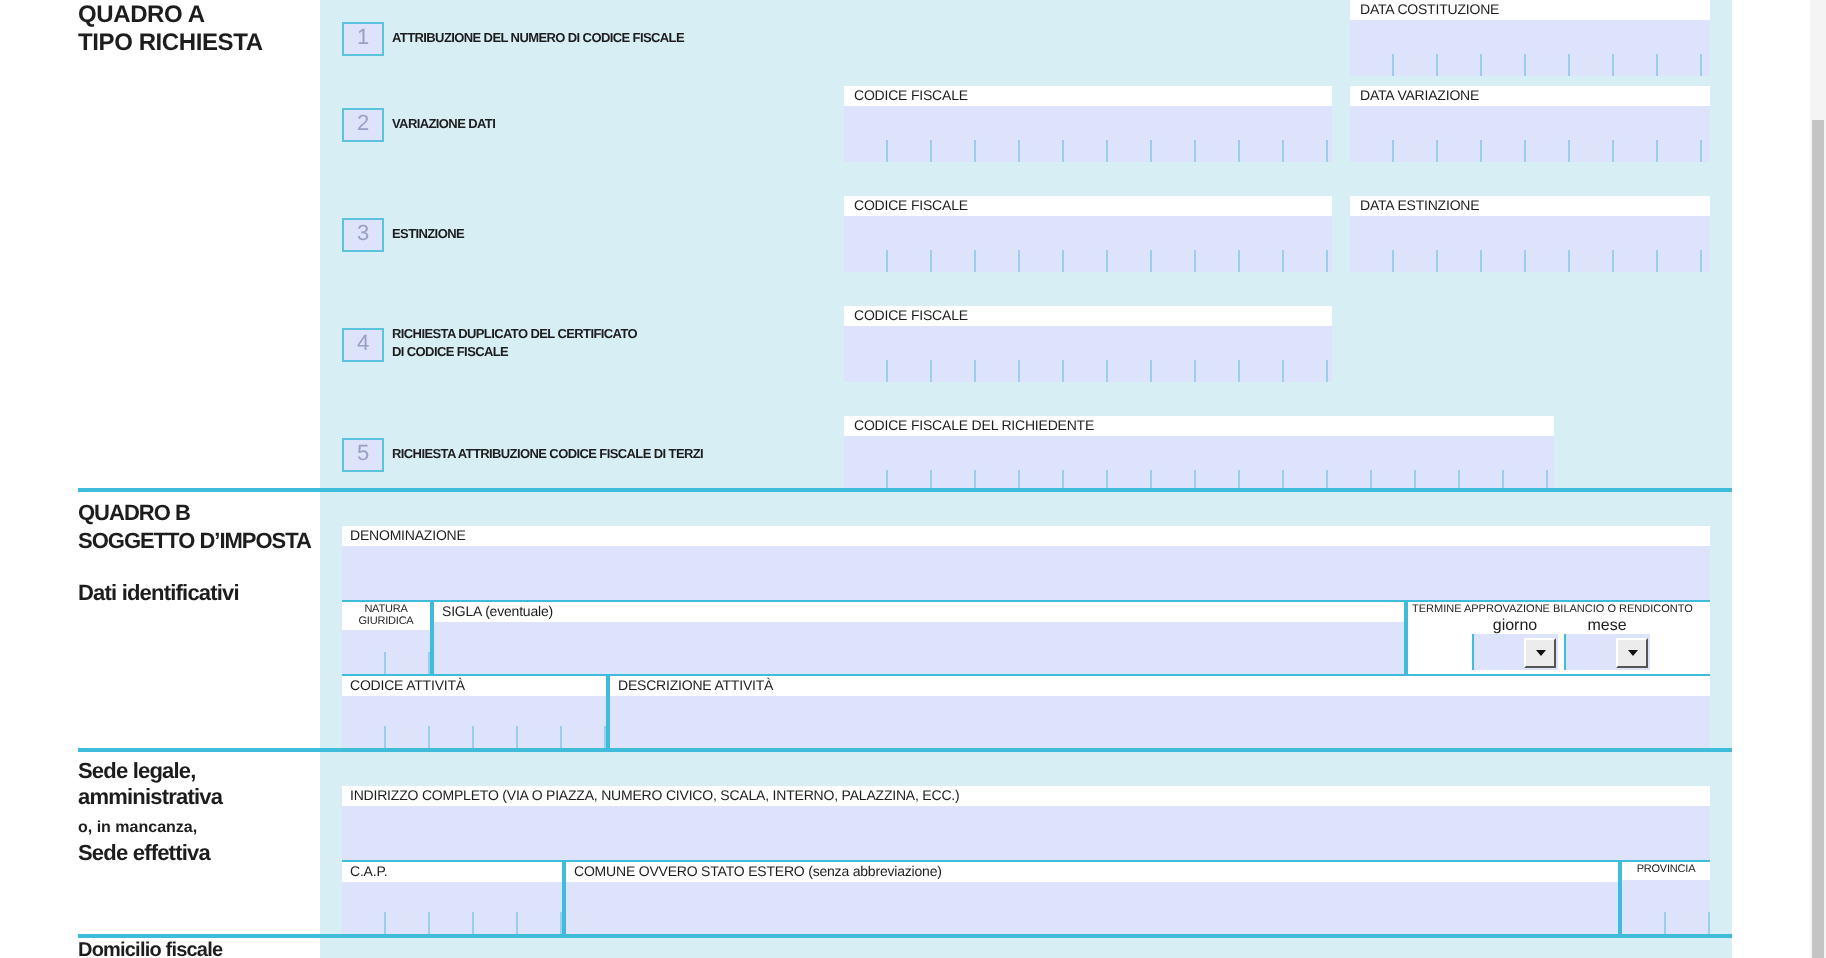  What do you see at coordinates (1818, 479) in the screenshot?
I see `scrollbar` at bounding box center [1818, 479].